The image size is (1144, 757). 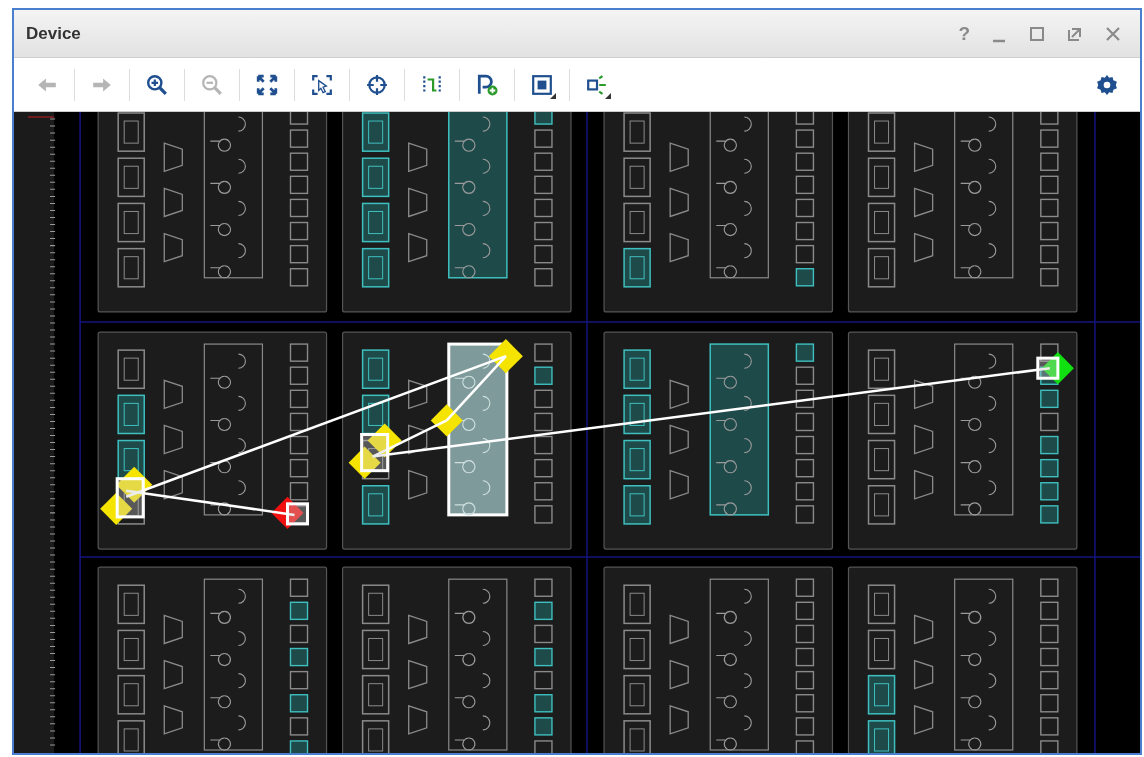 I want to click on maximize-icon, so click(x=1037, y=34).